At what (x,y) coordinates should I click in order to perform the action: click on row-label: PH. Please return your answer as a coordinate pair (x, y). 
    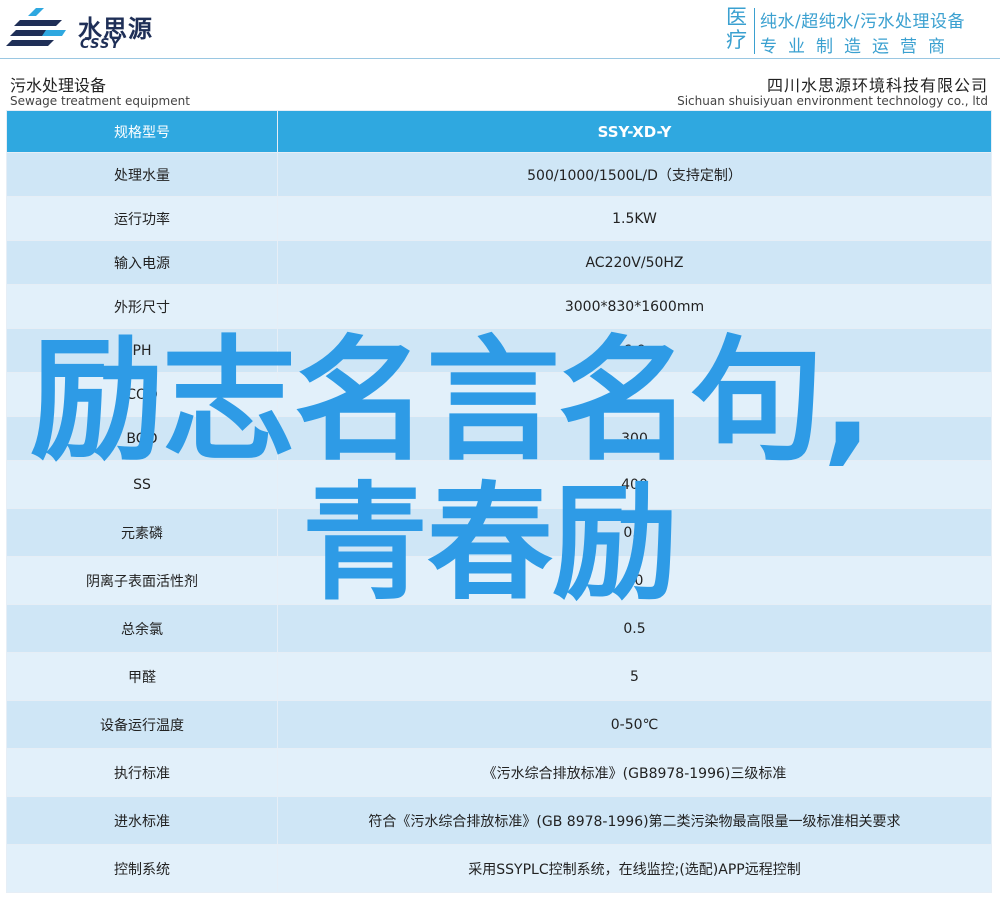
    Looking at the image, I should click on (142, 350).